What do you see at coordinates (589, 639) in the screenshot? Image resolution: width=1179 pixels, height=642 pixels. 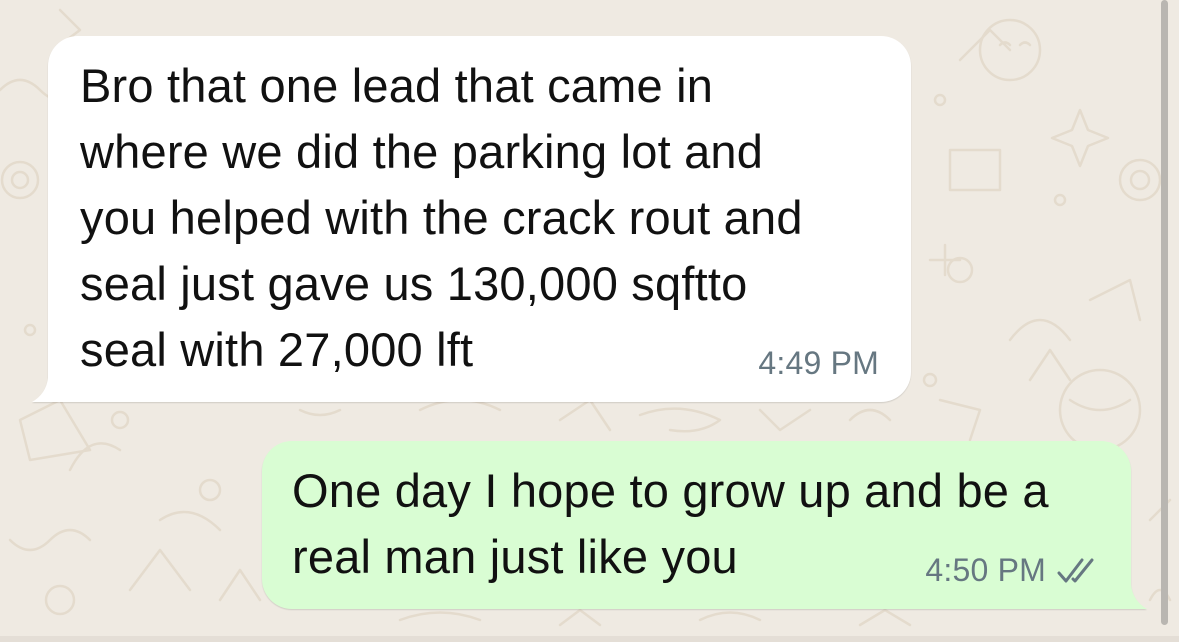 I see `bottom-divider` at bounding box center [589, 639].